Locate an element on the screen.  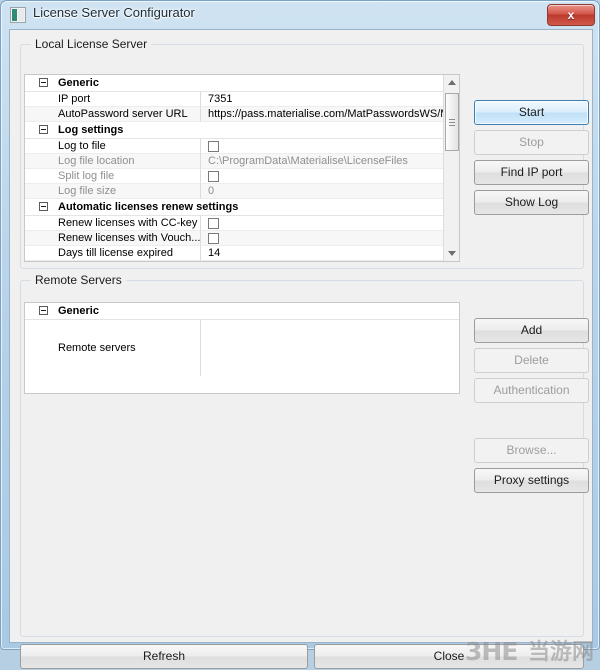
property-name: Split log file is located at coordinates (113, 176).